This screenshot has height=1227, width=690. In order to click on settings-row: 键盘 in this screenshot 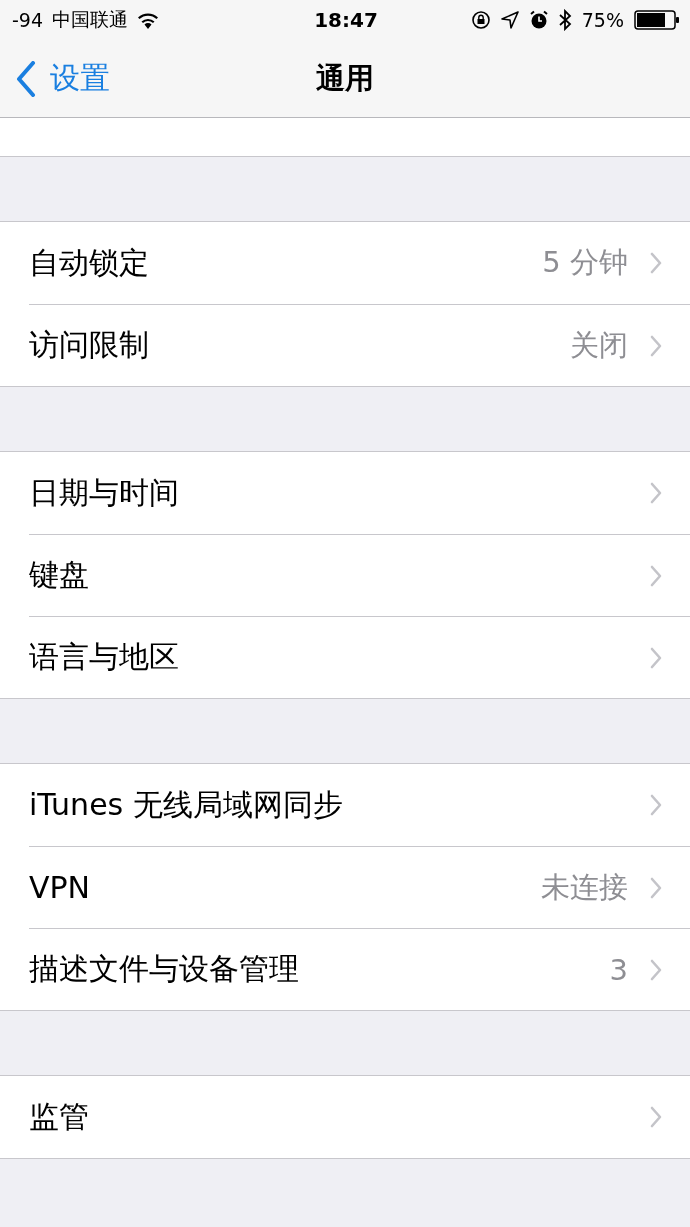, I will do `click(359, 575)`.